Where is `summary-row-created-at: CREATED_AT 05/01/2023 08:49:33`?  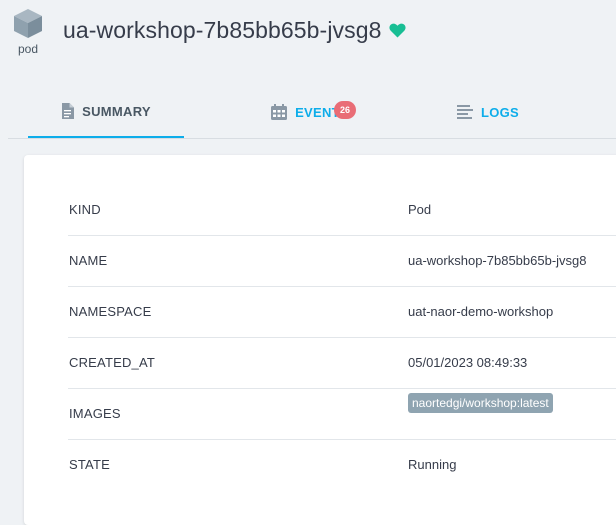
summary-row-created-at: CREATED_AT 05/01/2023 08:49:33 is located at coordinates (342, 363).